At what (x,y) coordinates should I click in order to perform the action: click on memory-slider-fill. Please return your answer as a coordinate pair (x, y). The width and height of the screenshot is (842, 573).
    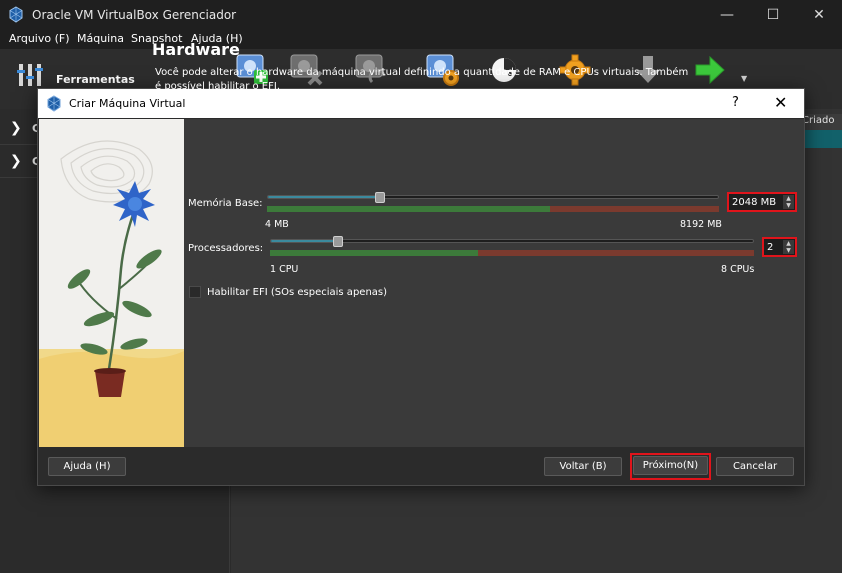
    Looking at the image, I should click on (324, 197).